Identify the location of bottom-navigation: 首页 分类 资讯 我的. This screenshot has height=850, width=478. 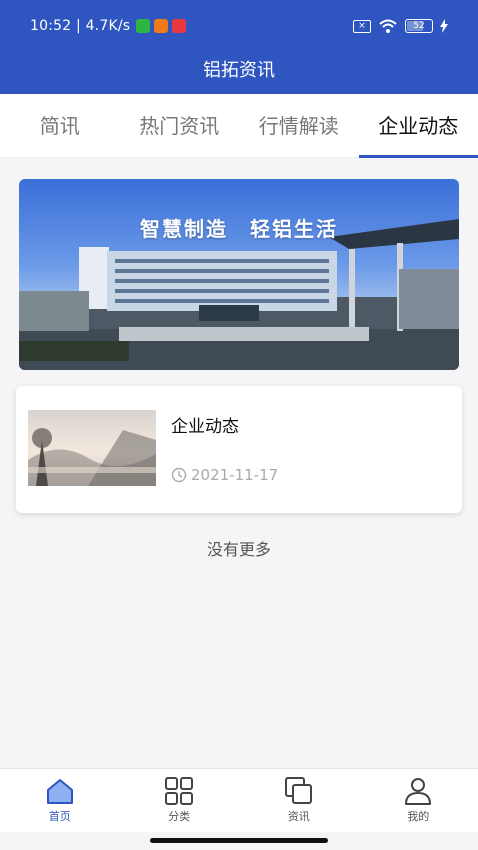
(239, 800).